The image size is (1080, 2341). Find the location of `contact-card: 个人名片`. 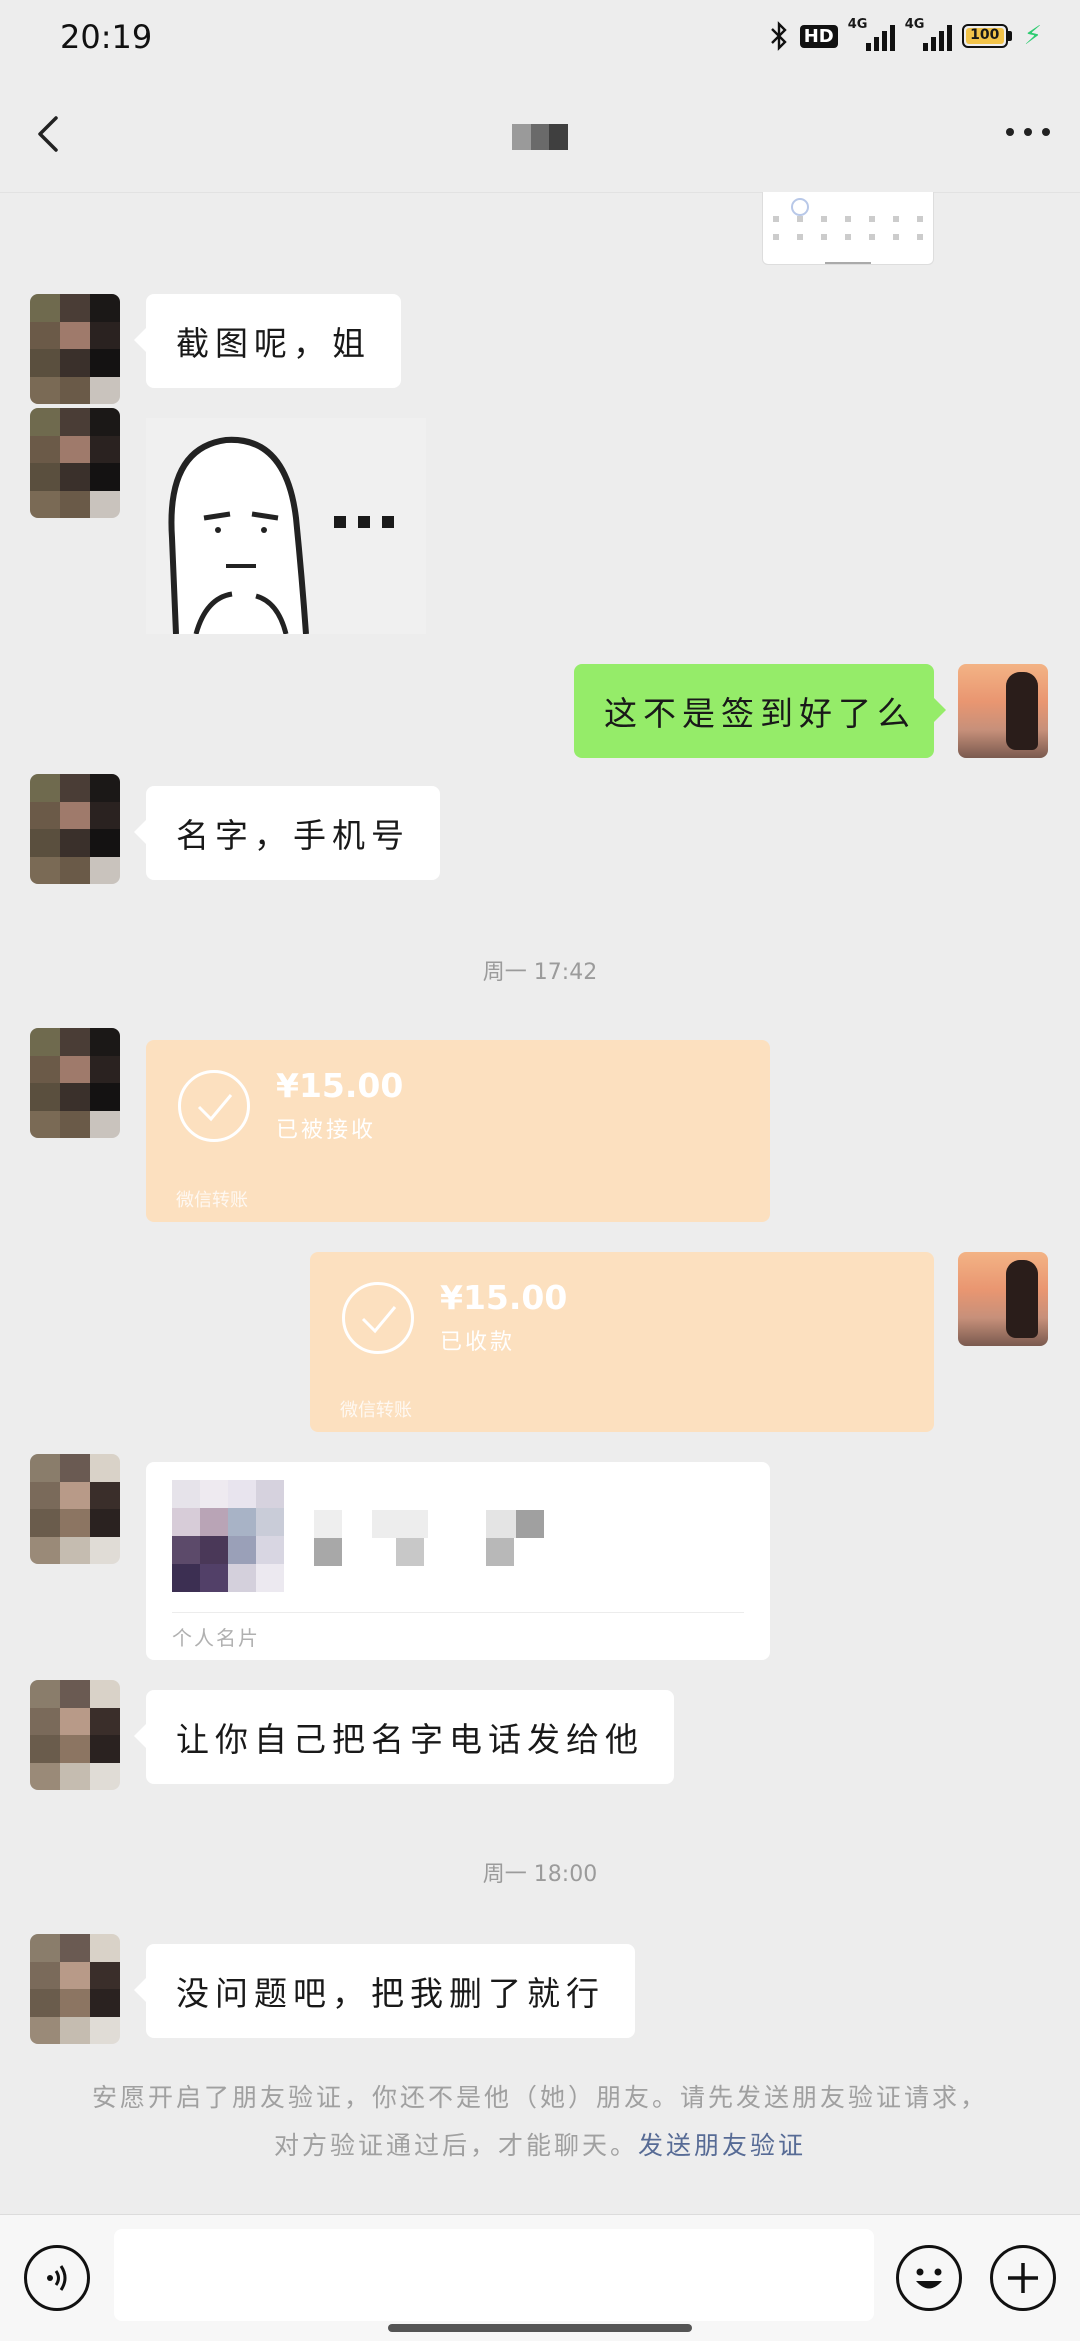

contact-card: 个人名片 is located at coordinates (458, 1561).